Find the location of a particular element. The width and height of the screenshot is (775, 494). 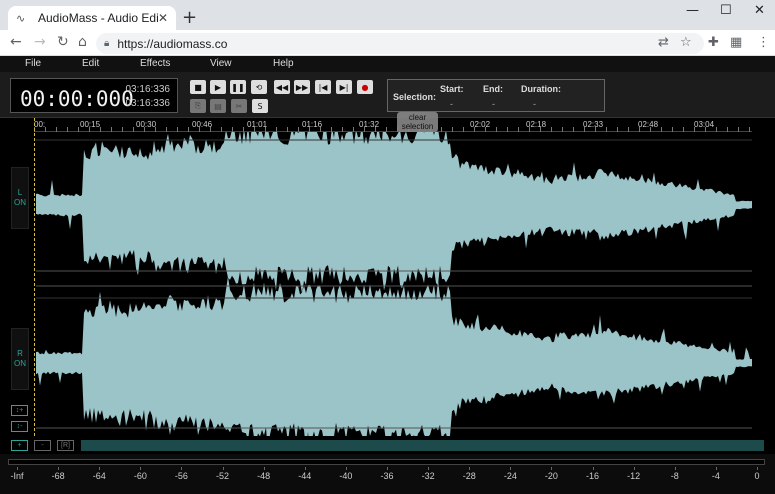

extensions-icon: ✚ is located at coordinates (713, 42).